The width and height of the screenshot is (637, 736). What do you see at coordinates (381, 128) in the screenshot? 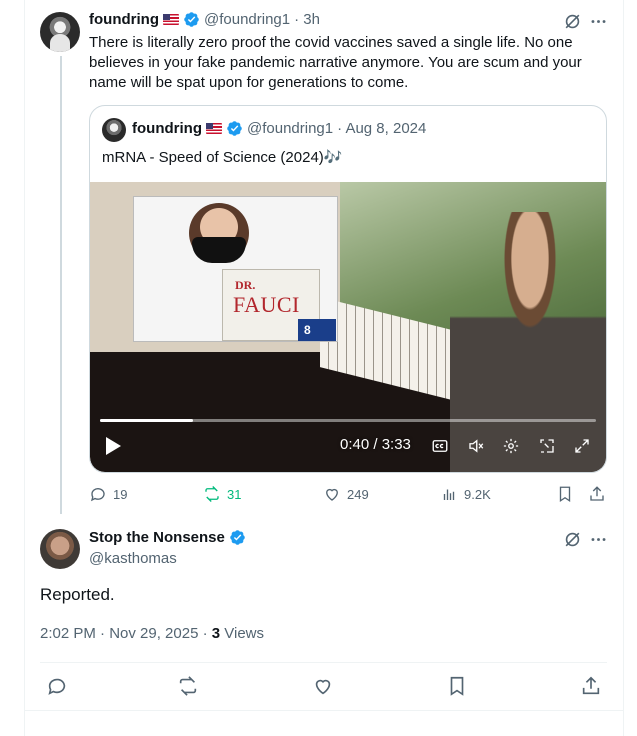
I see `quoted-post-date: · Aug 8, 2024` at bounding box center [381, 128].